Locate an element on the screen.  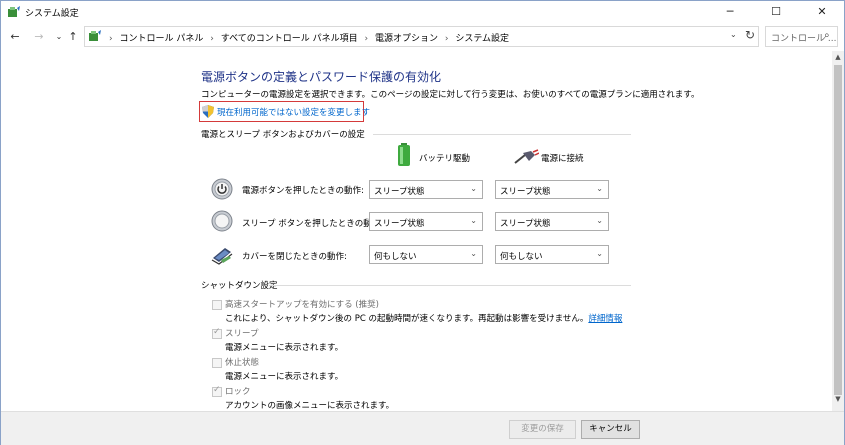
page-title: 電源ボタンの定義とパスワード保護の有効化 is located at coordinates (321, 77).